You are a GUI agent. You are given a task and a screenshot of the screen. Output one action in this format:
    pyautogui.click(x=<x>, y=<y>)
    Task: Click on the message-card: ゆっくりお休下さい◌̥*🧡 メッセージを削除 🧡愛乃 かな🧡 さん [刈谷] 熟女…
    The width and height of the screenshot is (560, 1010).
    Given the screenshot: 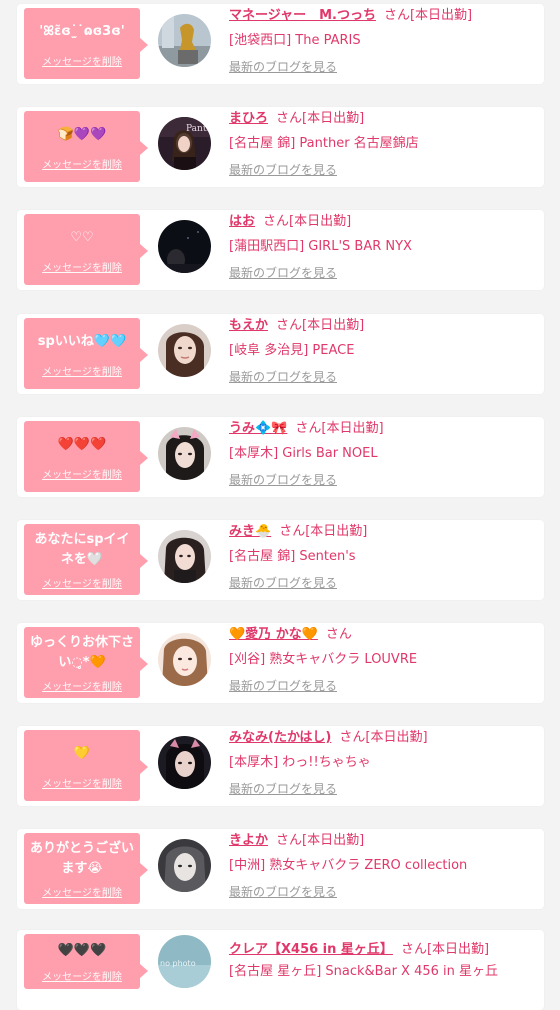 What is the action you would take?
    pyautogui.click(x=280, y=663)
    